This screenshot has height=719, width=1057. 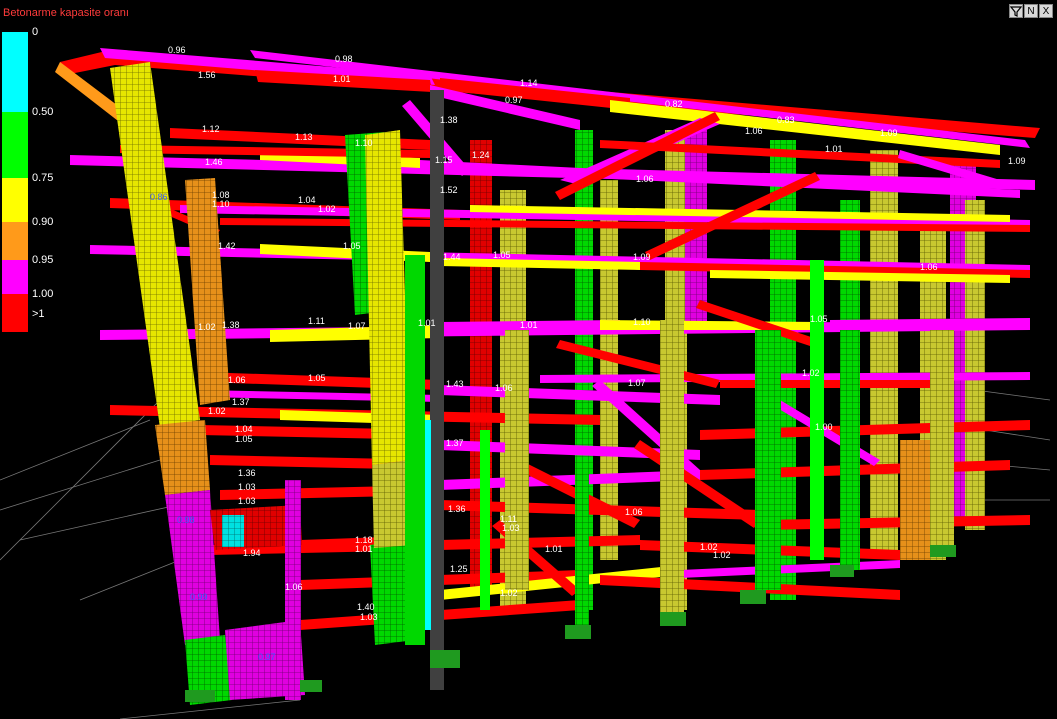 What do you see at coordinates (43, 112) in the screenshot?
I see `legend-label: 0.50` at bounding box center [43, 112].